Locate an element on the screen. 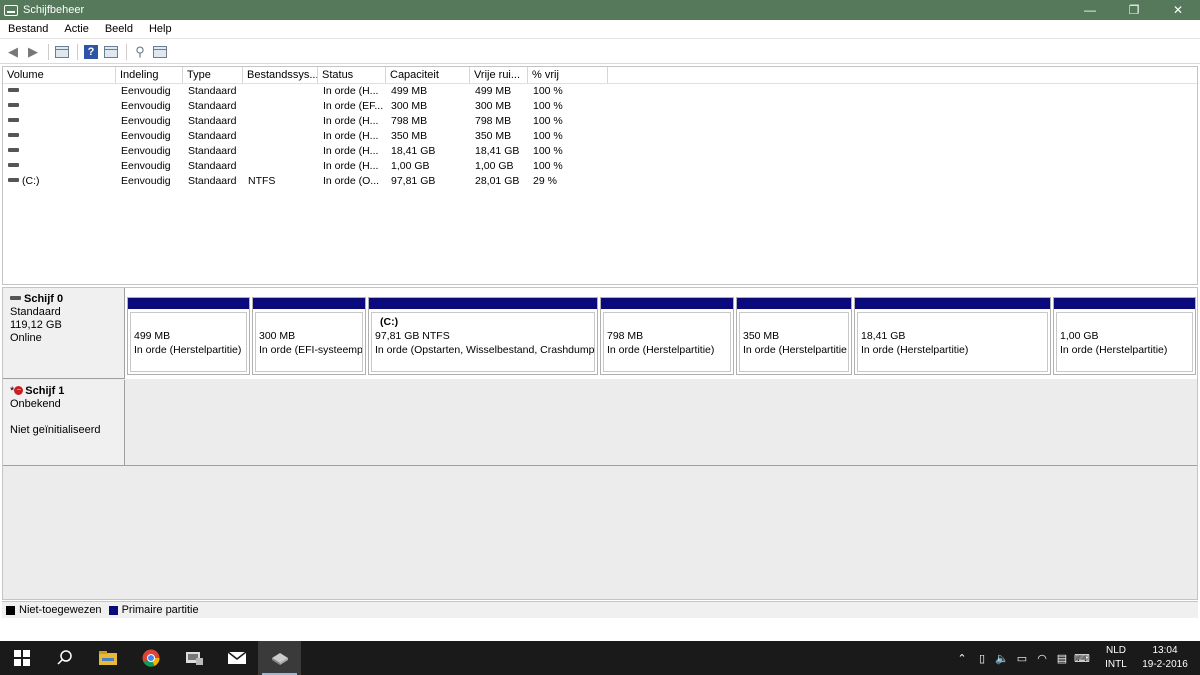 The image size is (1200, 675). partition-size: 798 MB is located at coordinates (625, 336).